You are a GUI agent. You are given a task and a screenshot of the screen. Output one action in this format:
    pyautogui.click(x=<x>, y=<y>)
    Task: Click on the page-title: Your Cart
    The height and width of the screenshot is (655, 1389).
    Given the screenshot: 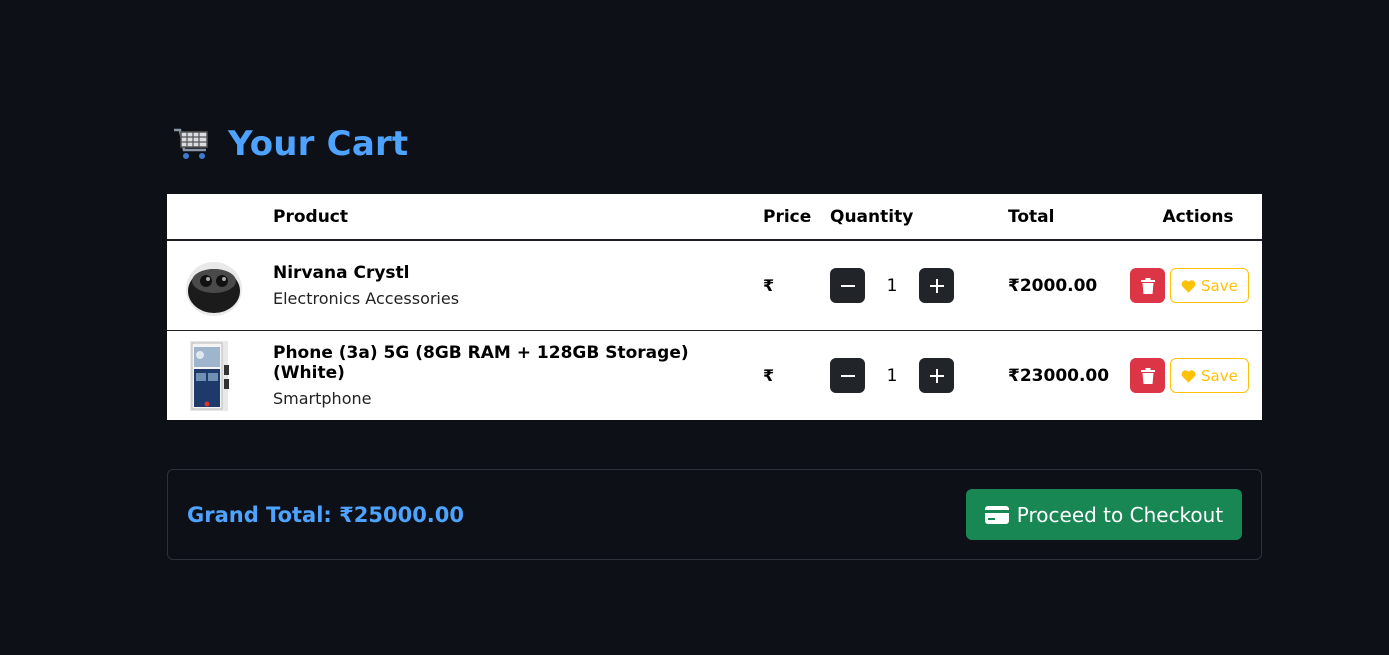 What is the action you would take?
    pyautogui.click(x=318, y=144)
    